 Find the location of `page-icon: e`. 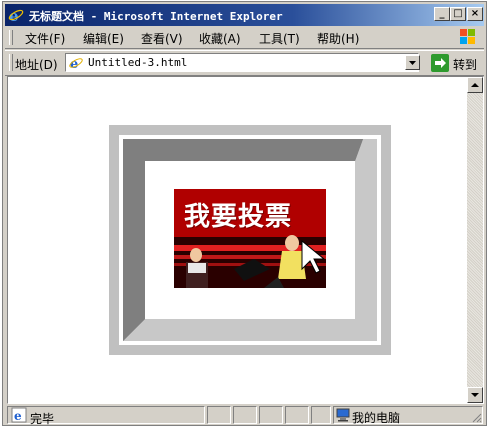

page-icon: e is located at coordinates (76, 64).